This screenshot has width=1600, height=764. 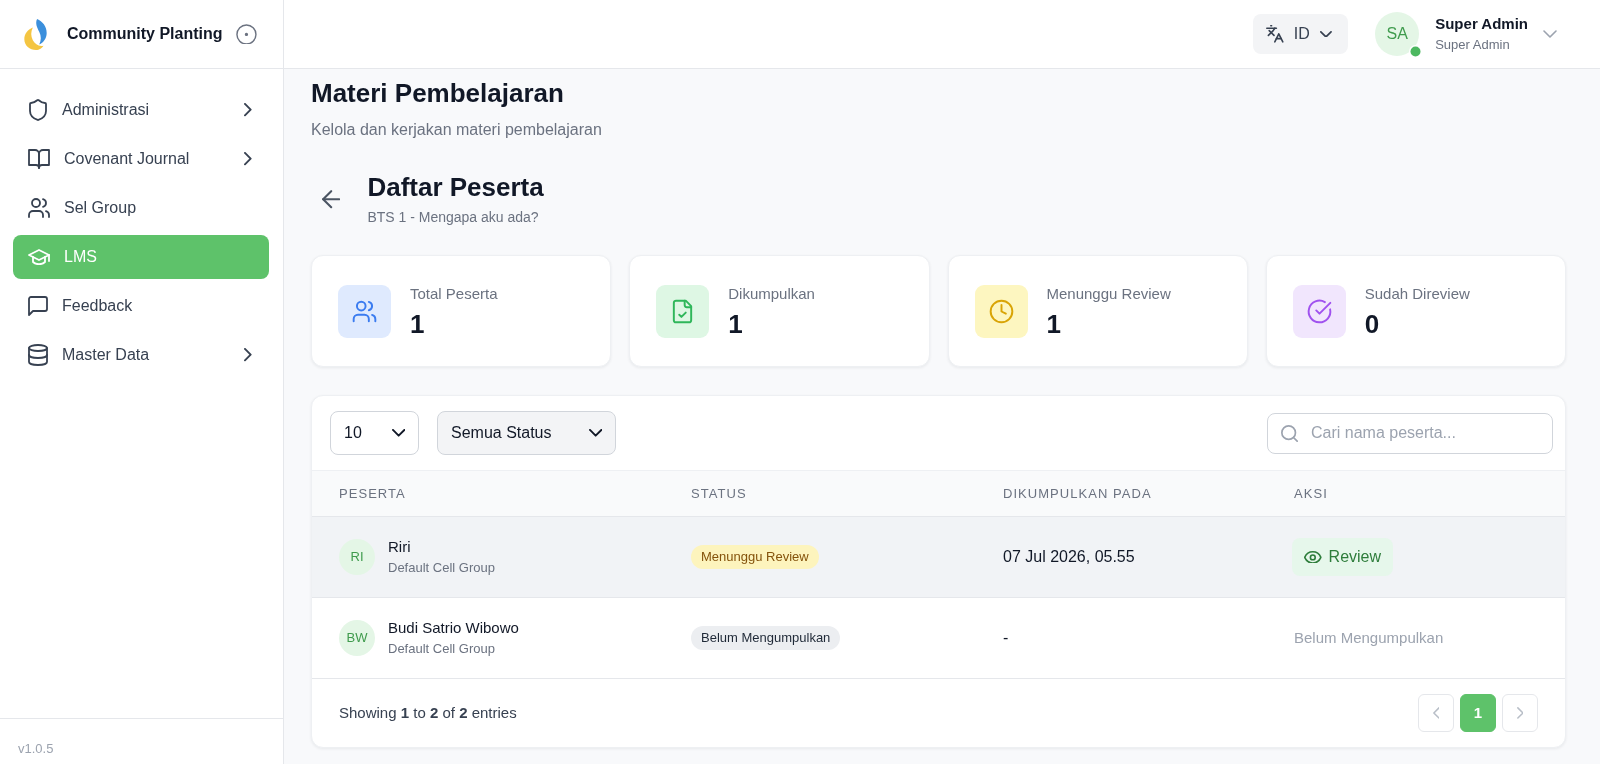 I want to click on back-button, so click(x=331, y=199).